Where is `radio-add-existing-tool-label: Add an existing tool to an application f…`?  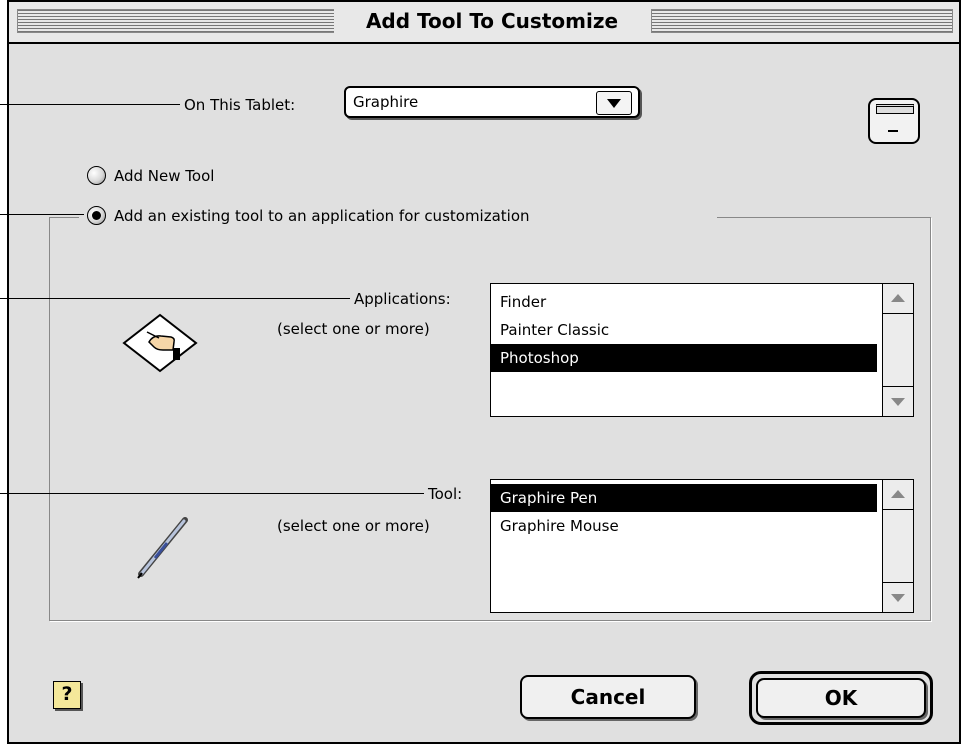
radio-add-existing-tool-label: Add an existing tool to an application f… is located at coordinates (322, 216).